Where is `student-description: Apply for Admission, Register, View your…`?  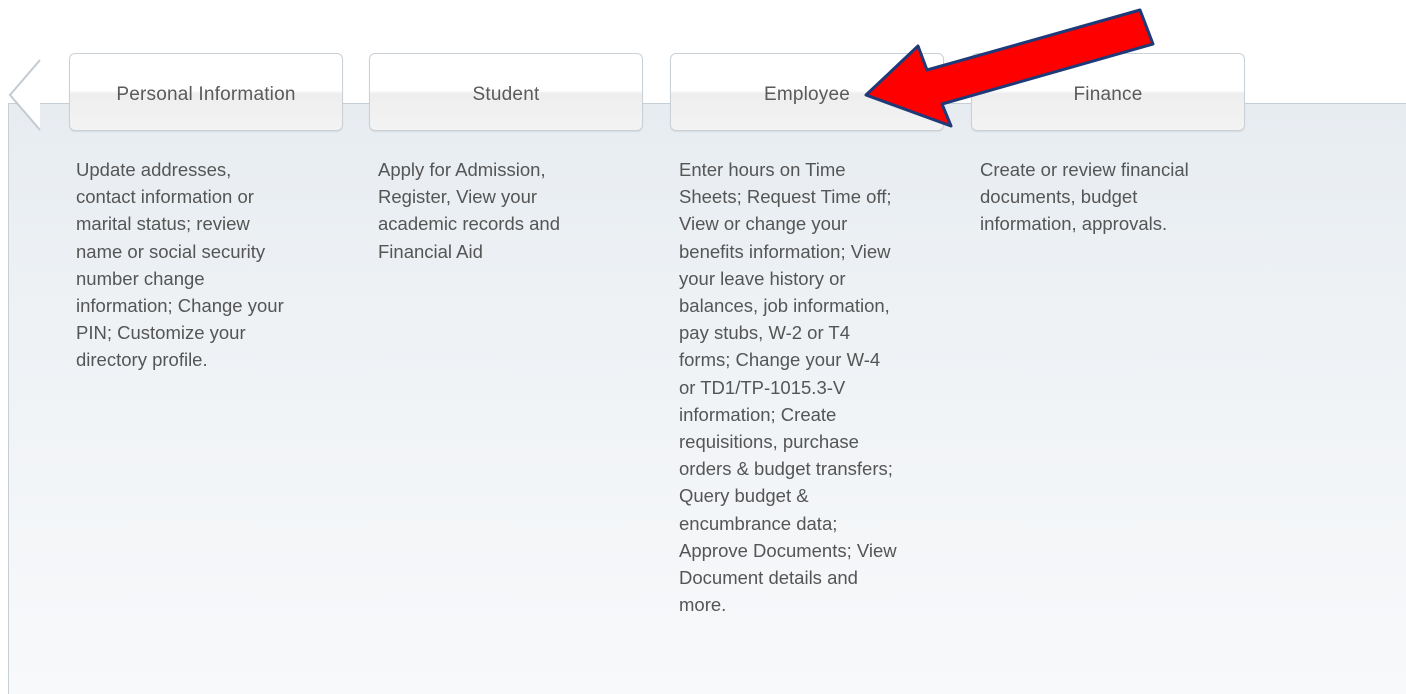 student-description: Apply for Admission, Register, View your… is located at coordinates (469, 210).